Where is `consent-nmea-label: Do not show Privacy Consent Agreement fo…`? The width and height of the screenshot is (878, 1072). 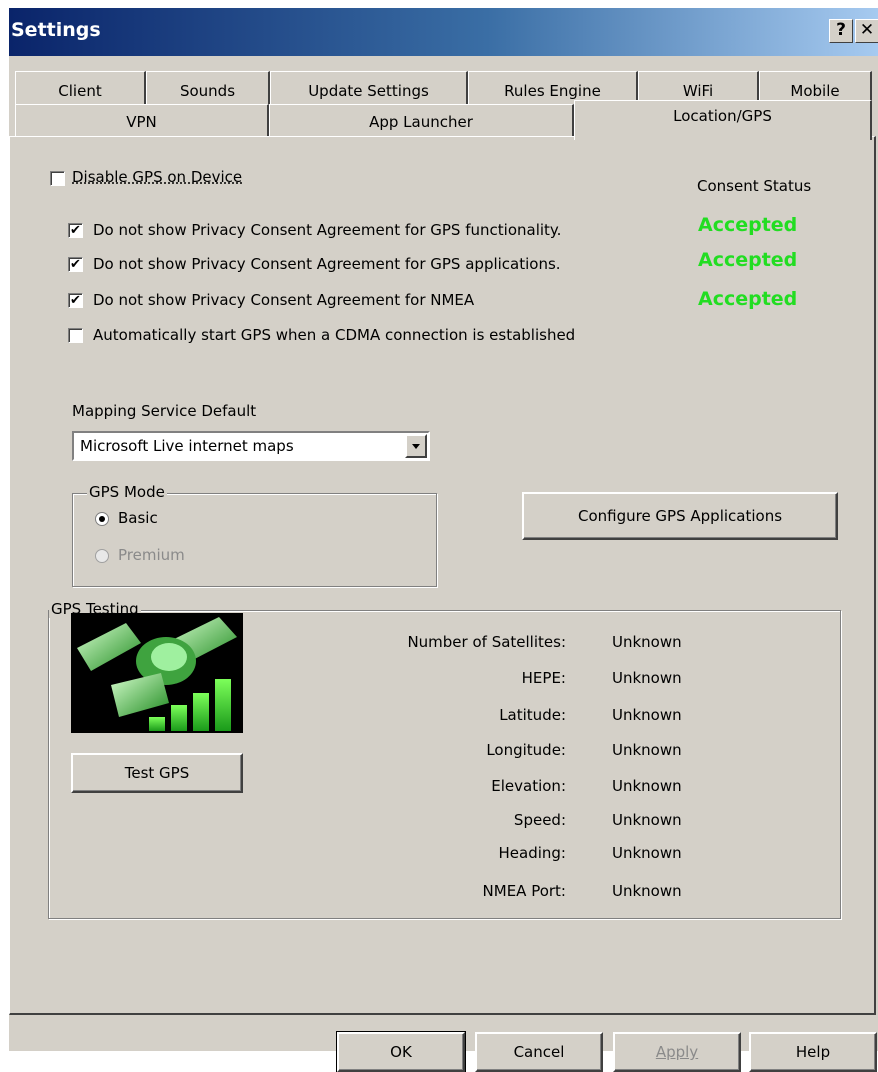 consent-nmea-label: Do not show Privacy Consent Agreement fo… is located at coordinates (284, 300).